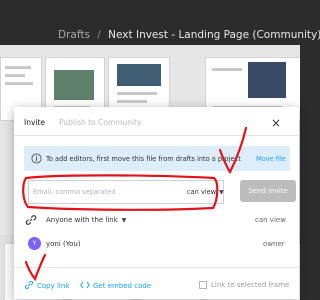 This screenshot has height=300, width=320. I want to click on avatar: Y, so click(34, 243).